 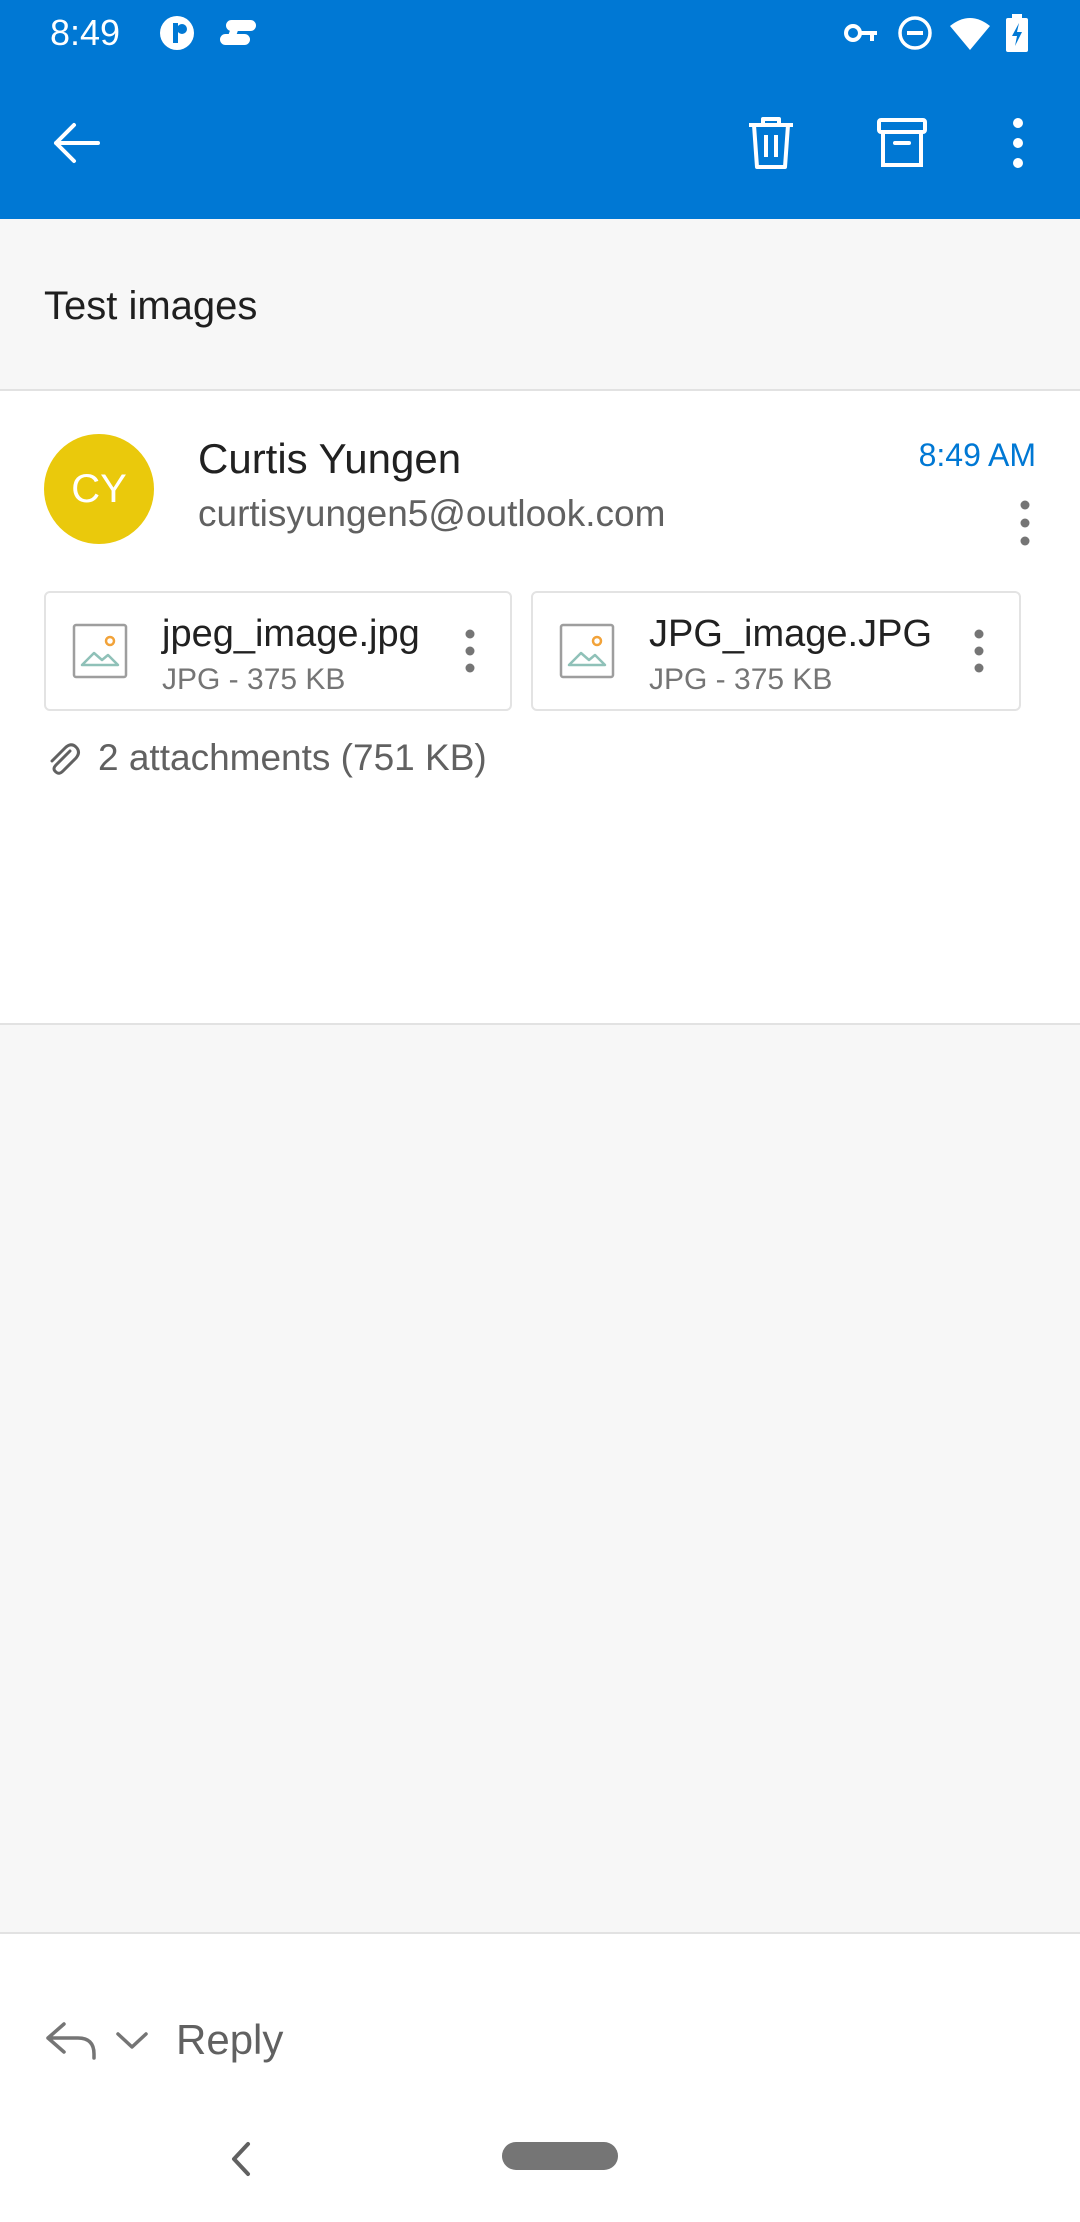 I want to click on reply-bar: Reply, so click(x=540, y=2077).